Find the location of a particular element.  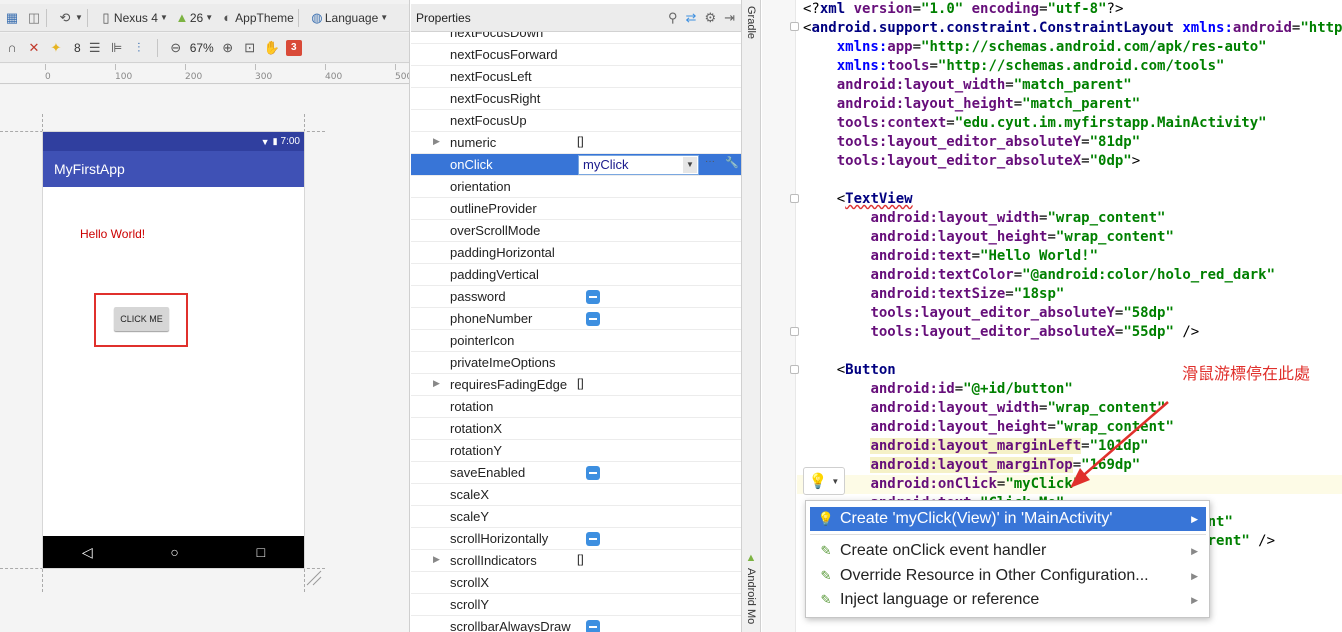

property-row: phoneNumber is located at coordinates (576, 319).